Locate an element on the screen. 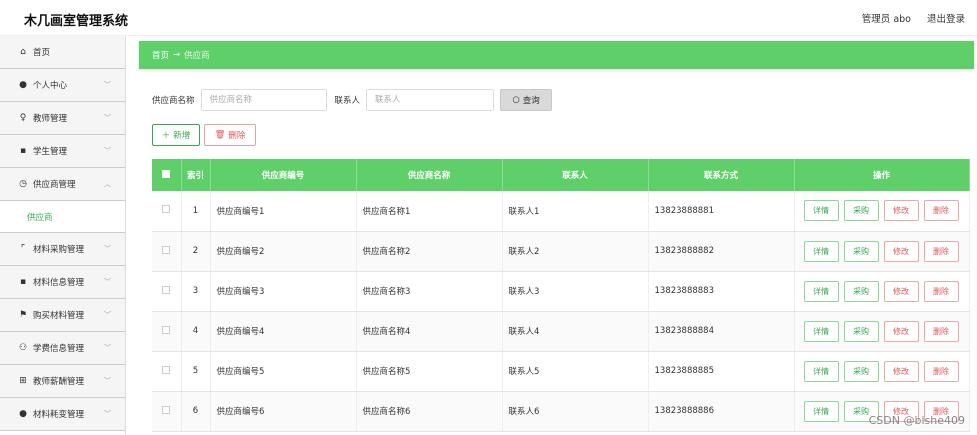 The height and width of the screenshot is (435, 977). trash-icon: 🗑 is located at coordinates (220, 135).